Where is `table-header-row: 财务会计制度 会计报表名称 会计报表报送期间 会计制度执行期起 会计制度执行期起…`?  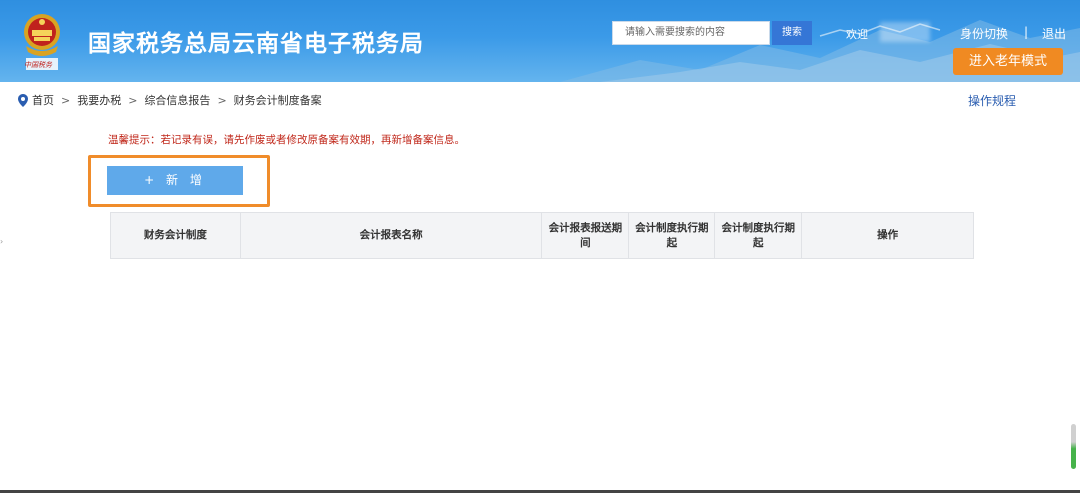
table-header-row: 财务会计制度 会计报表名称 会计报表报送期间 会计制度执行期起 会计制度执行期起… is located at coordinates (542, 235).